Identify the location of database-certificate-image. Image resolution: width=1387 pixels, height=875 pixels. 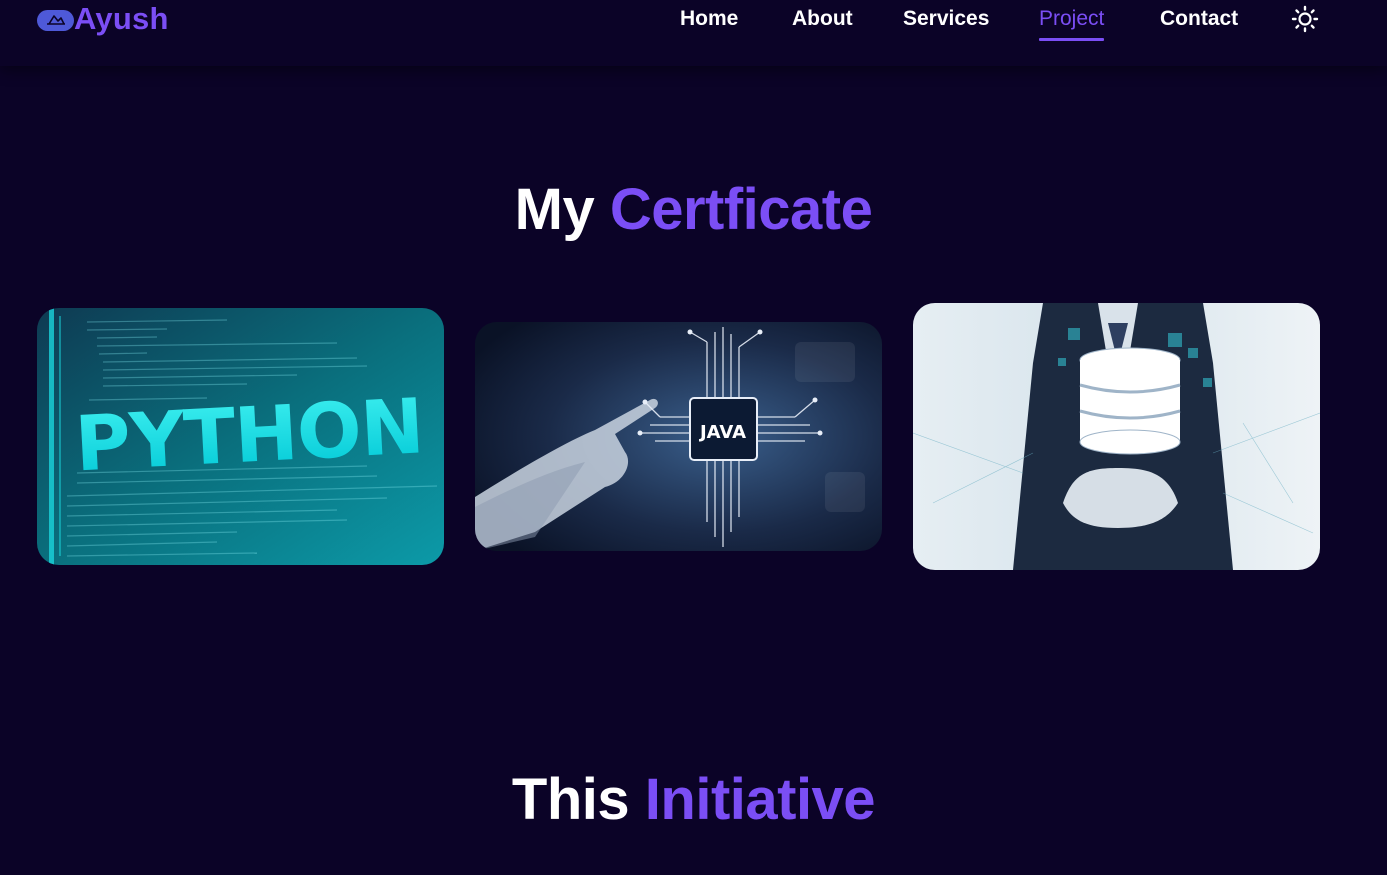
(1116, 436).